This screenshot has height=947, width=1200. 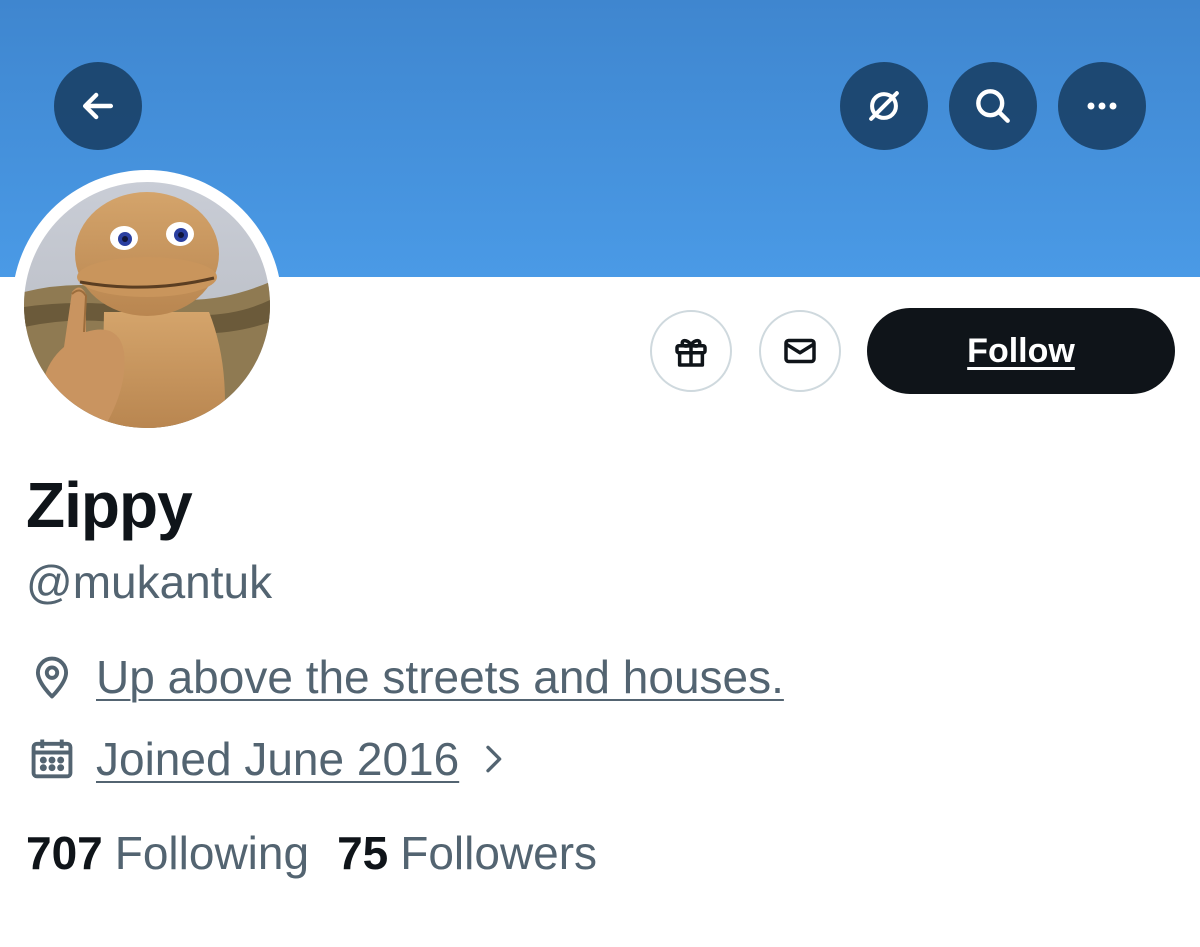 I want to click on avatar, so click(x=147, y=305).